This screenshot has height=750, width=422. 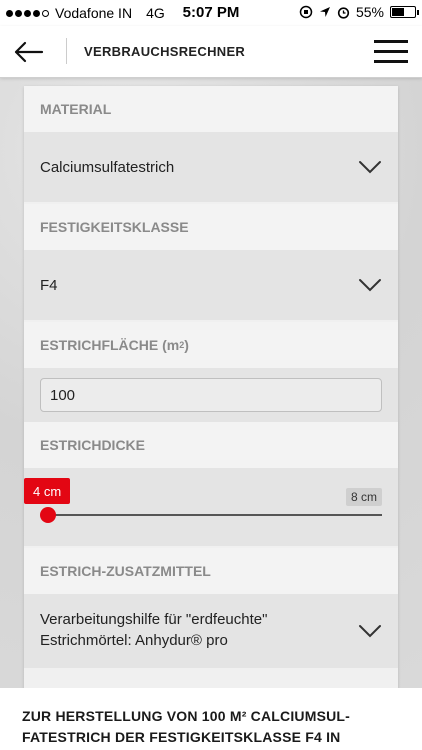 I want to click on strength-class-value: F4, so click(x=49, y=285).